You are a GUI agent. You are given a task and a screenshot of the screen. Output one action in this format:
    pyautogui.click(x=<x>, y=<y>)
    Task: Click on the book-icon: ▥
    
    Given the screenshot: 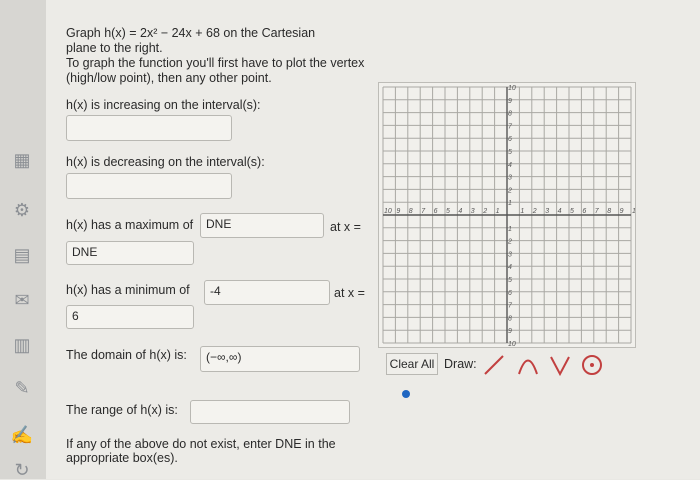 What is the action you would take?
    pyautogui.click(x=22, y=345)
    